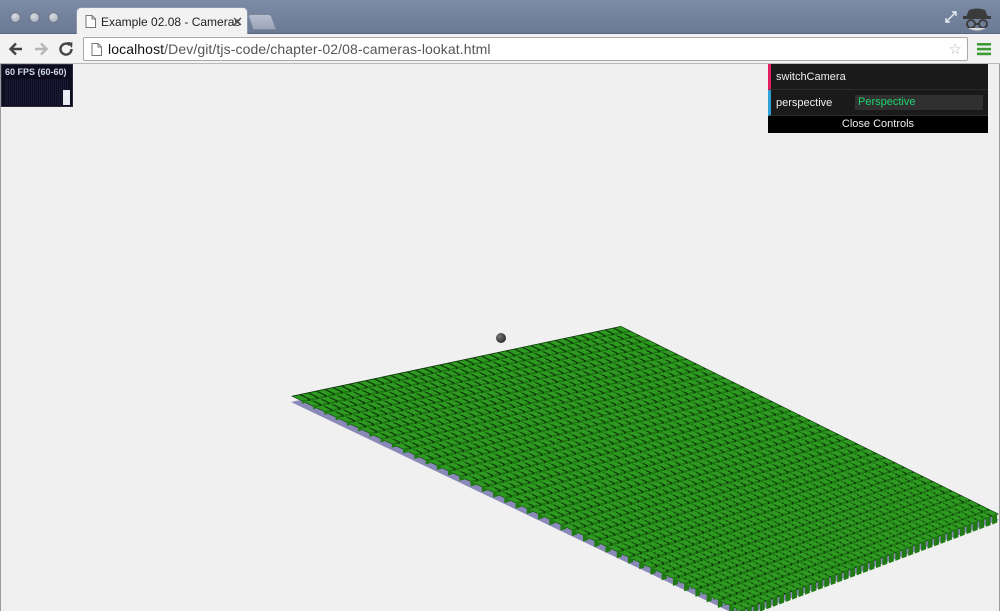 This screenshot has width=1000, height=611. I want to click on perspective-value-field: Perspective, so click(919, 102).